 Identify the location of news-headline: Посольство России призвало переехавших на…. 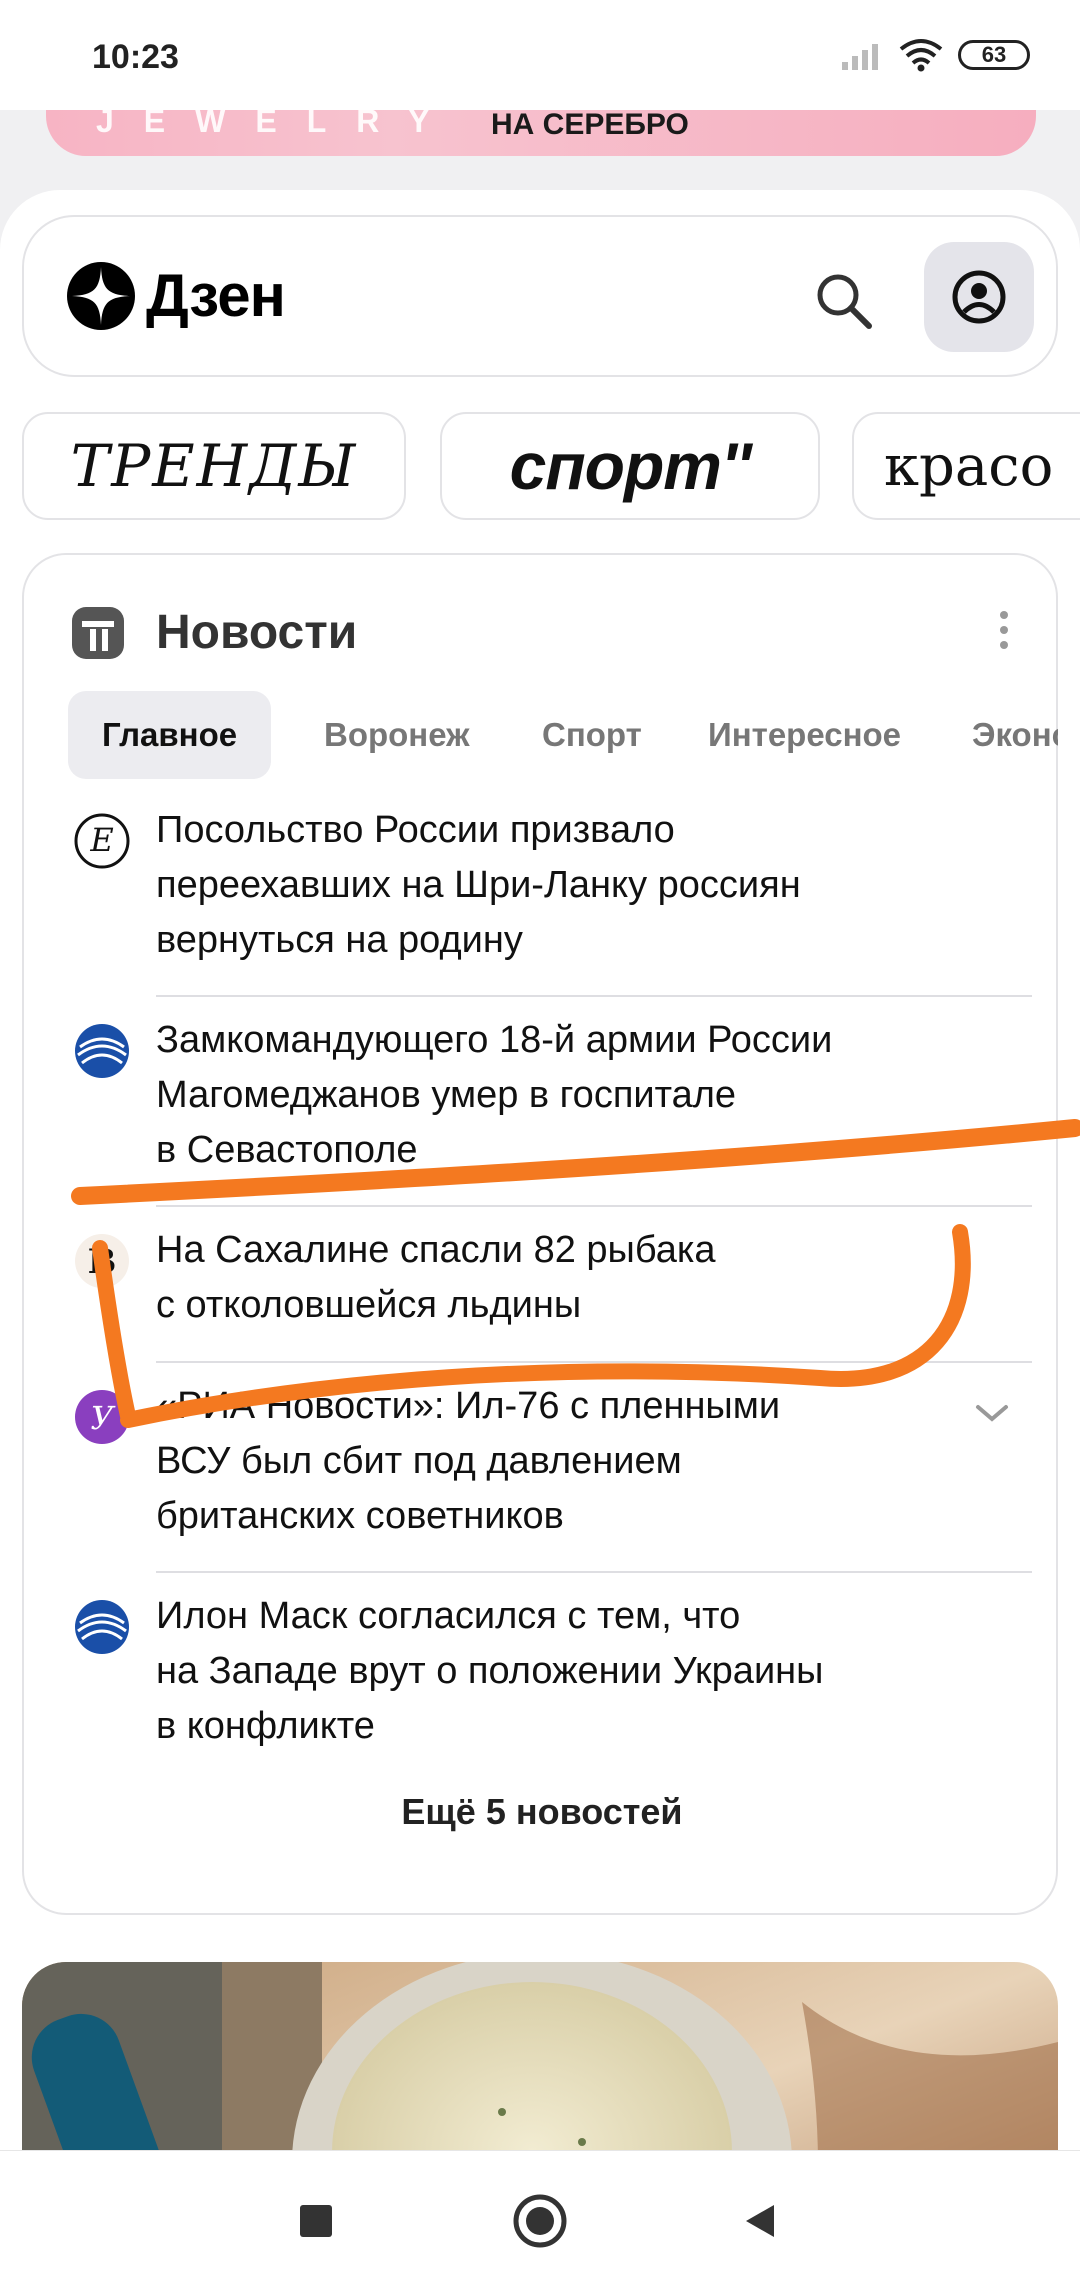
(478, 885).